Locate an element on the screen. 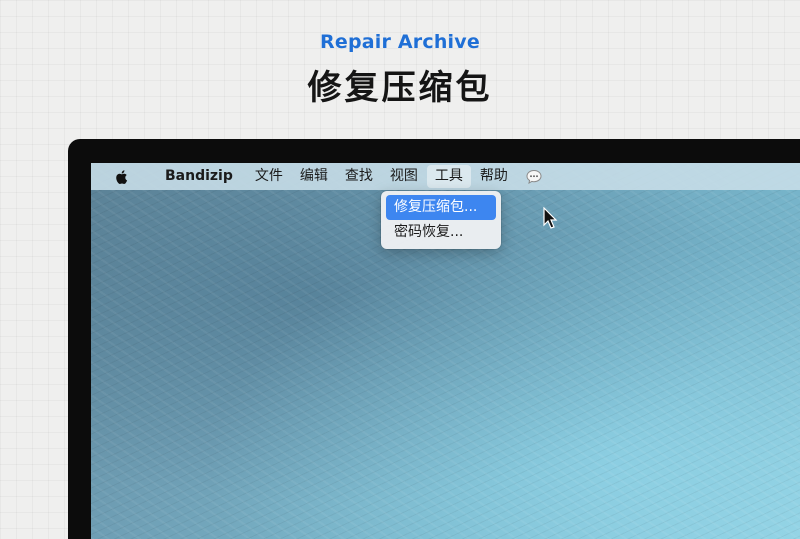 The height and width of the screenshot is (539, 800). subtitle: Repair Archive is located at coordinates (400, 42).